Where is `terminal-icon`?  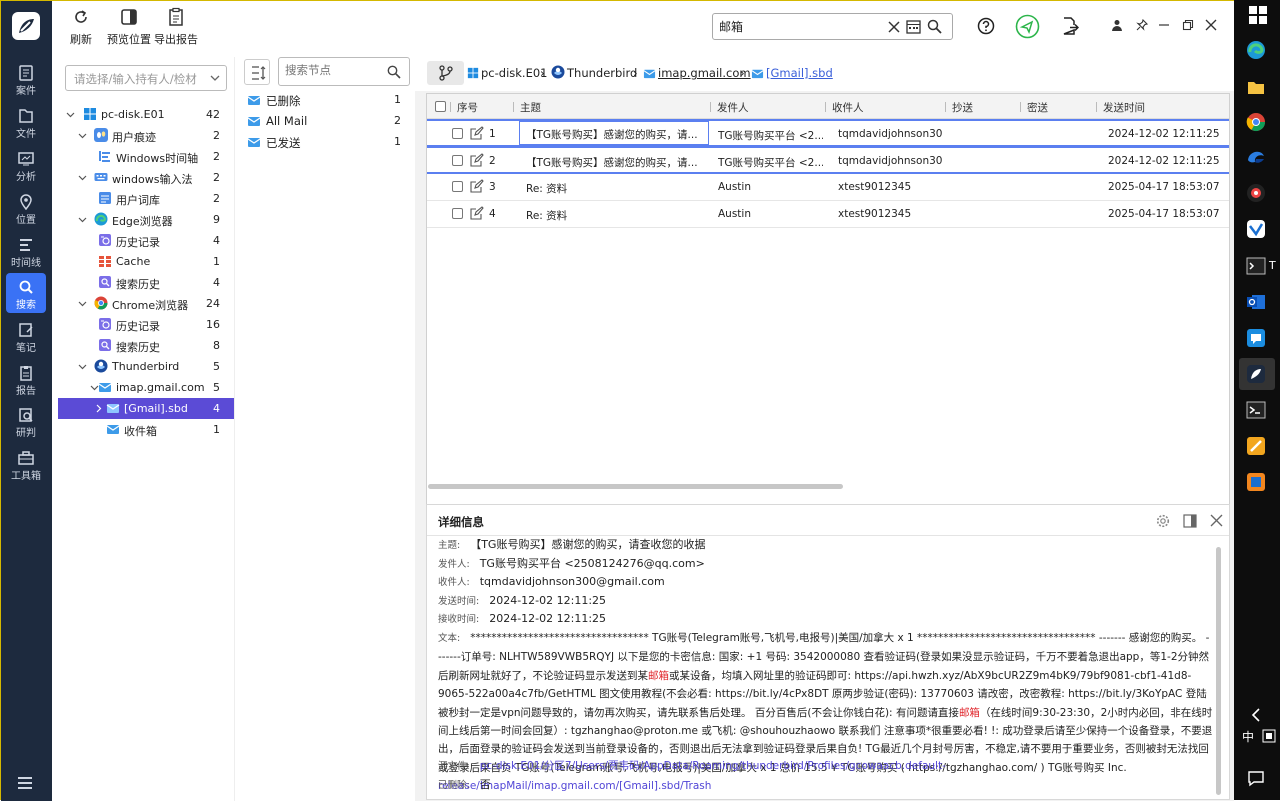
terminal-icon is located at coordinates (1256, 266).